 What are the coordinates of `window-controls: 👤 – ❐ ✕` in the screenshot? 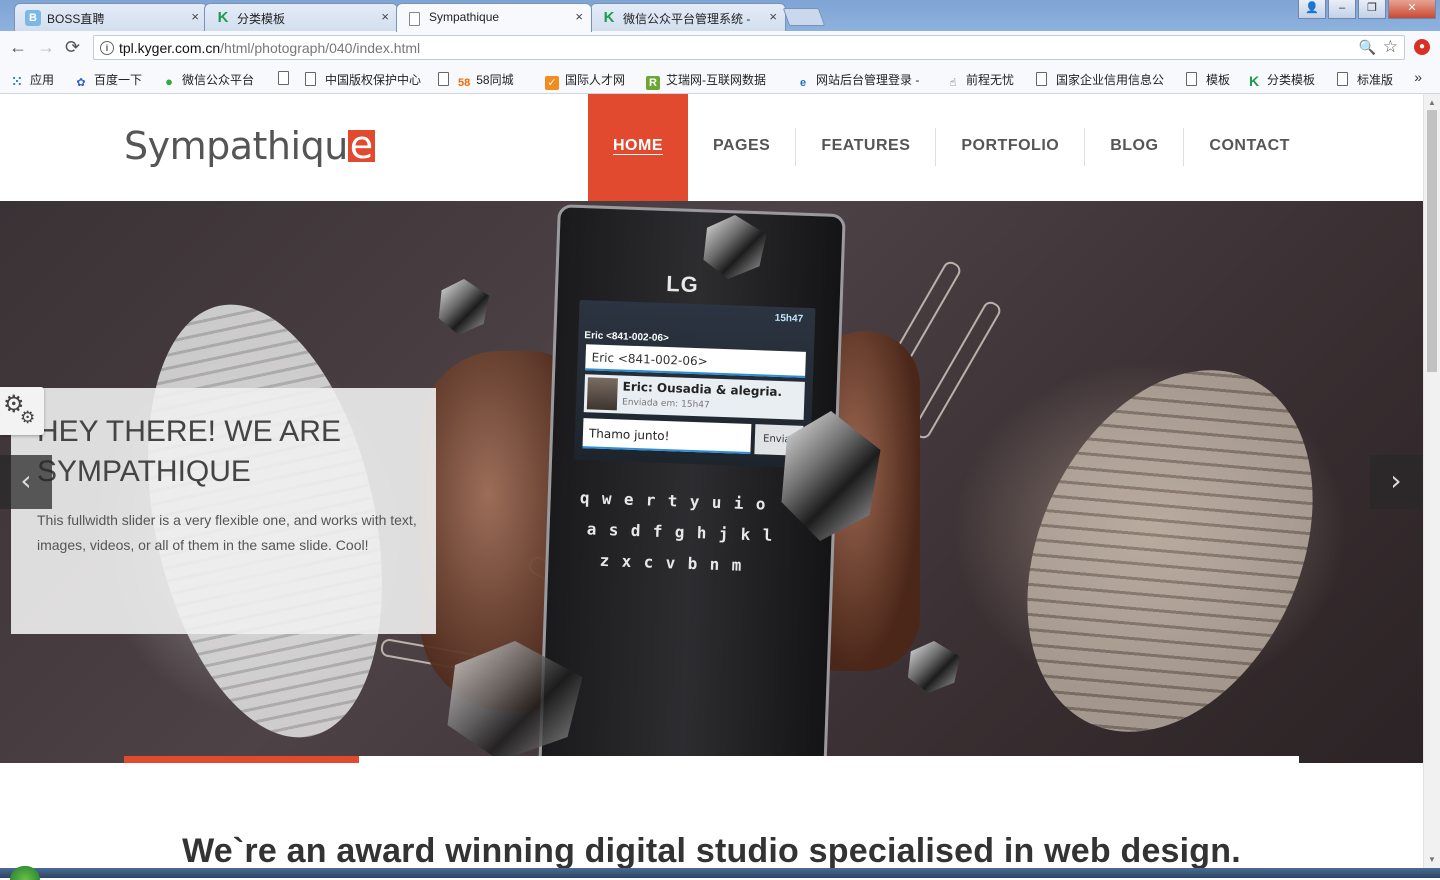 It's located at (1367, 10).